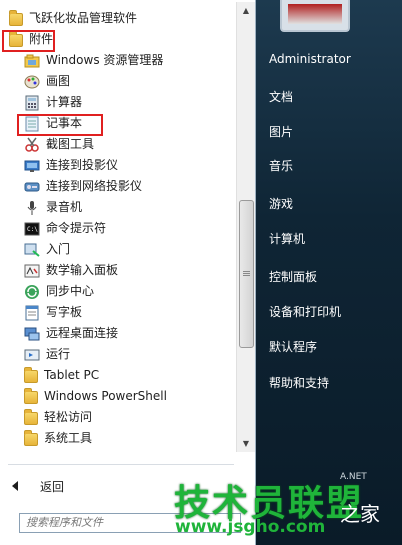 Image resolution: width=402 pixels, height=545 pixels. What do you see at coordinates (250, 527) in the screenshot?
I see `watermark-url: www.jsgho.com` at bounding box center [250, 527].